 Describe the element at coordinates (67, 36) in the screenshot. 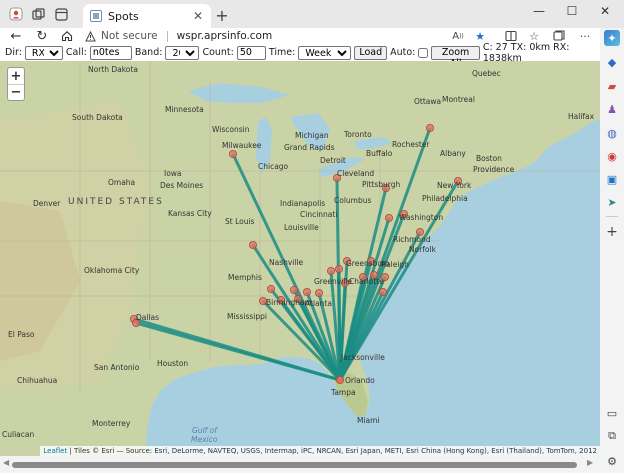

I see `home-icon` at that location.